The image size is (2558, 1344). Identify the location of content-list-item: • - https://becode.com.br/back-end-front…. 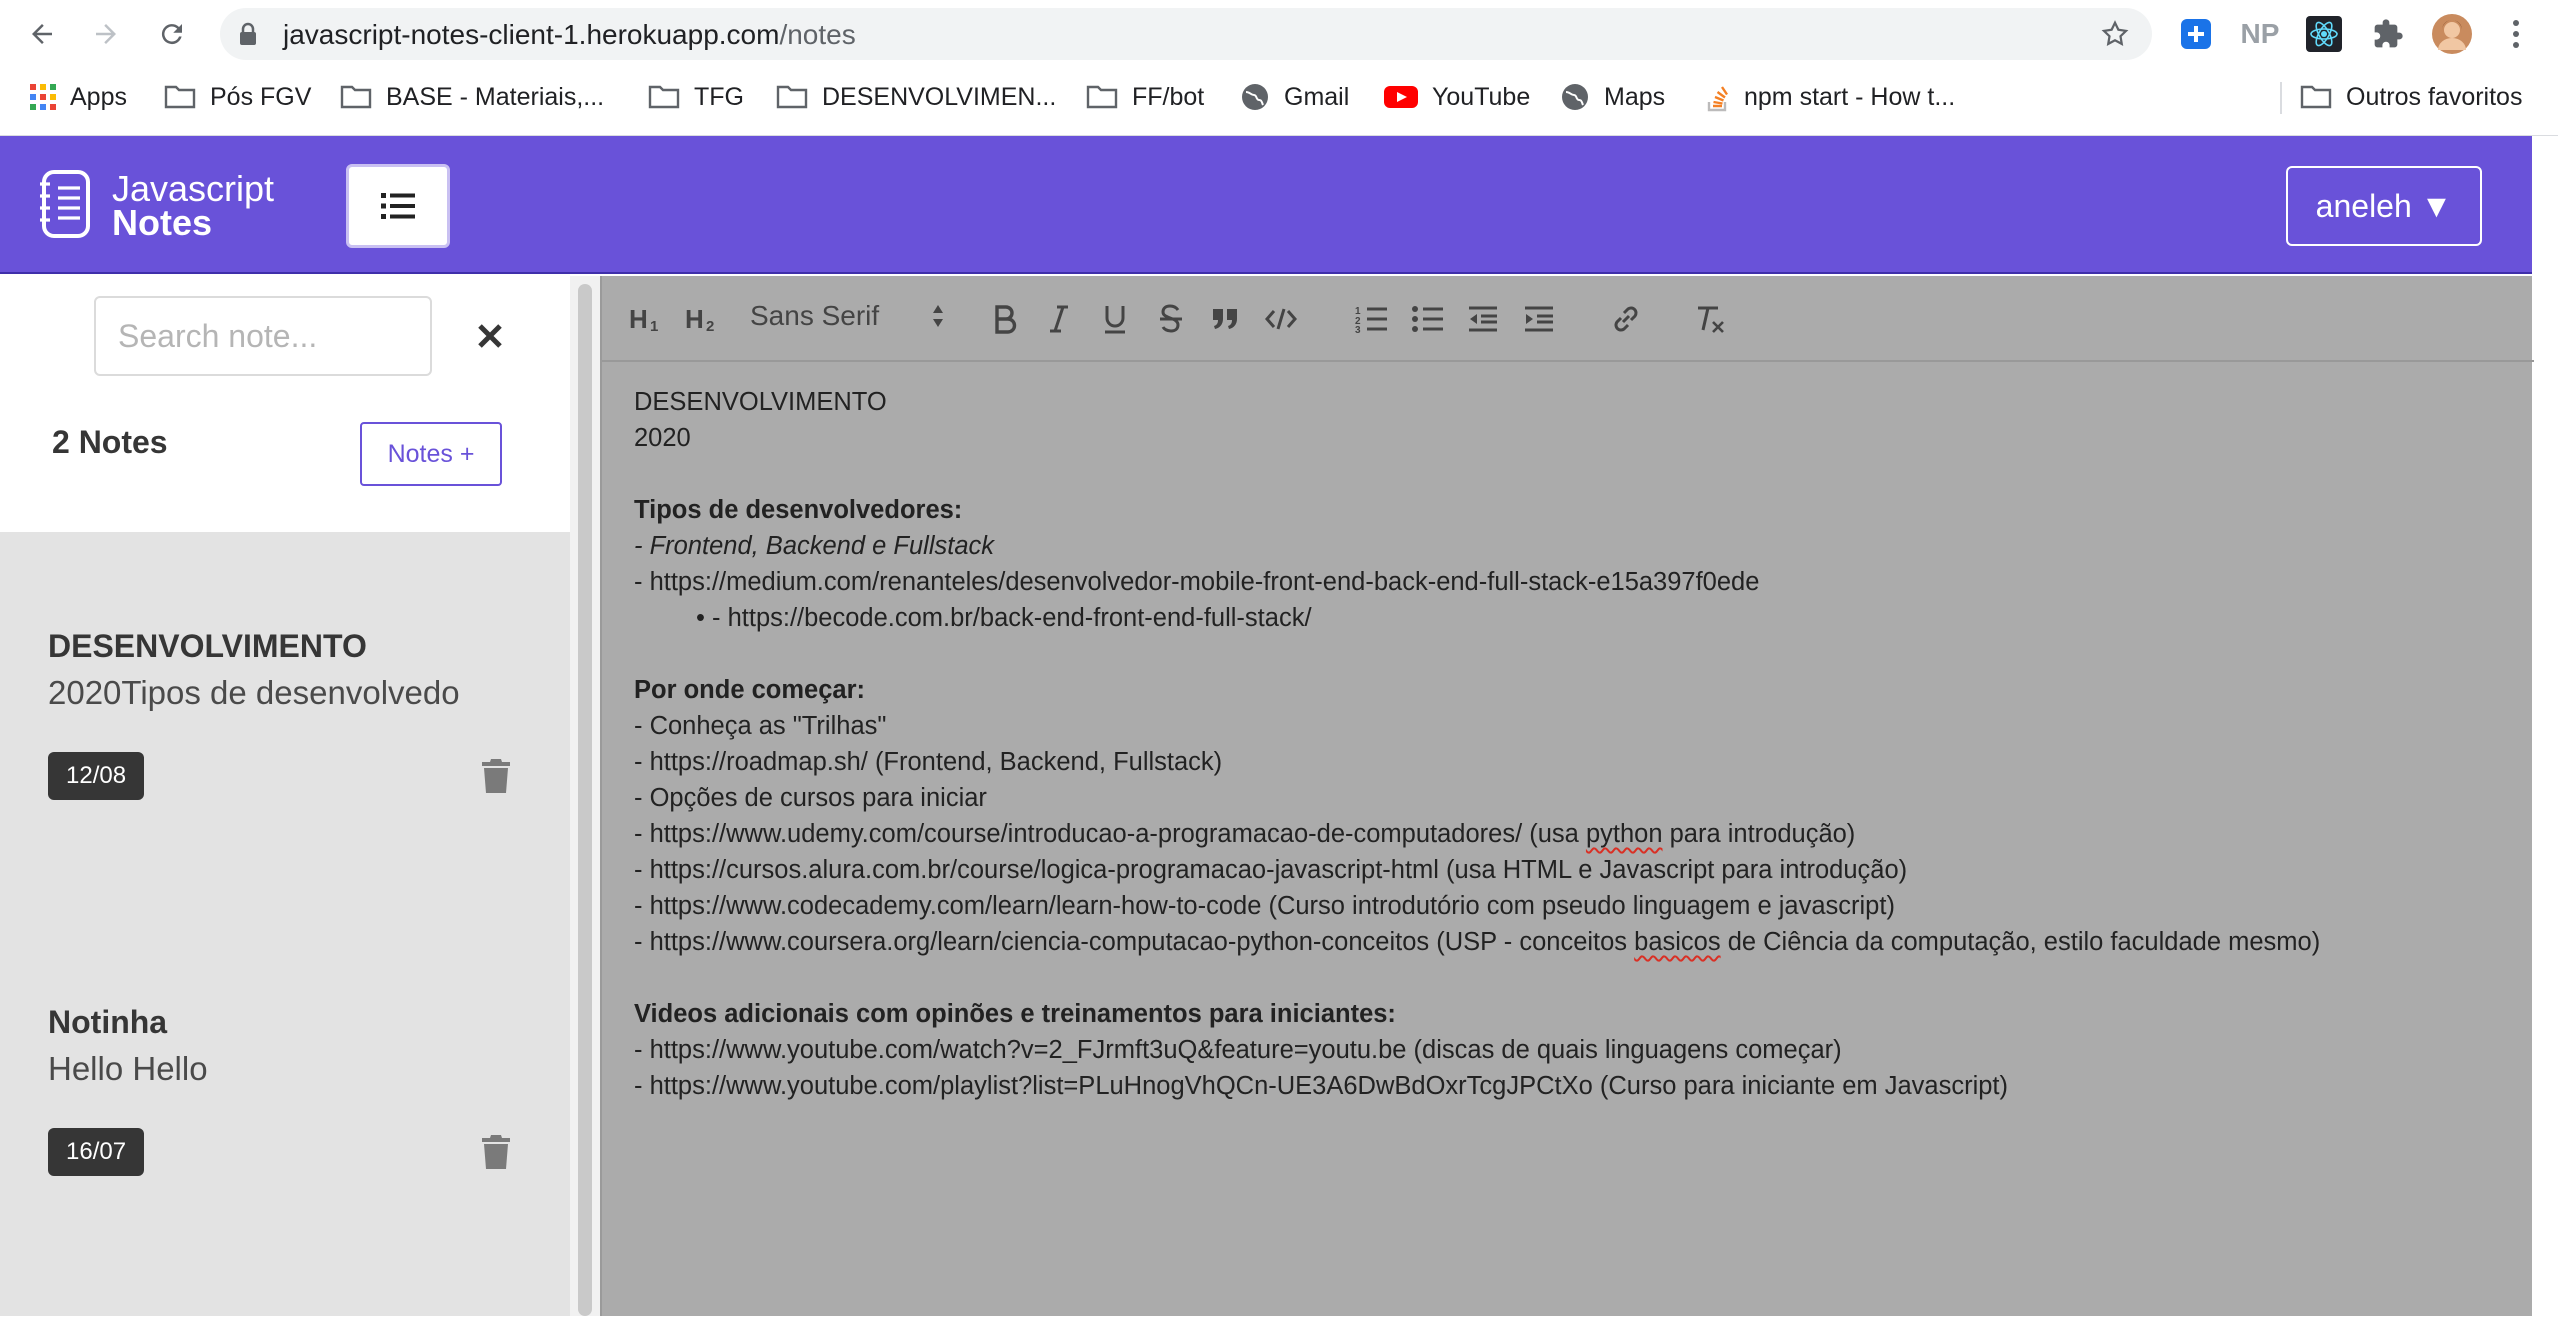
(1004, 618).